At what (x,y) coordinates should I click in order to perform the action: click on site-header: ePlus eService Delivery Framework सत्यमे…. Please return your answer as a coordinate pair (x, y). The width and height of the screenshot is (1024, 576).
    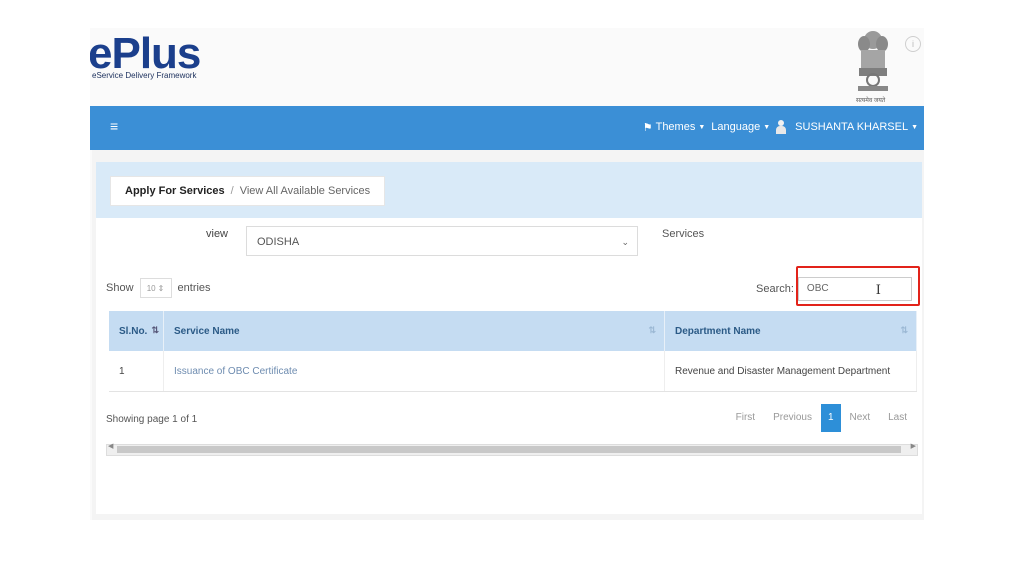
    Looking at the image, I should click on (507, 67).